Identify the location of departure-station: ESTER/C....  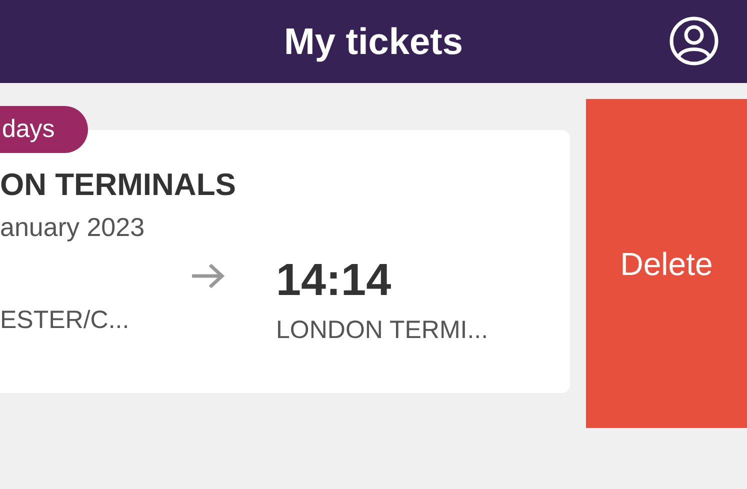
(65, 320).